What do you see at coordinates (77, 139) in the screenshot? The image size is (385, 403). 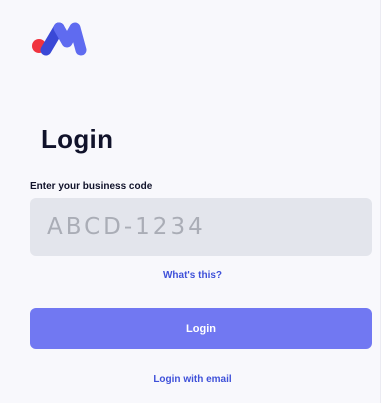 I see `page-title: Login` at bounding box center [77, 139].